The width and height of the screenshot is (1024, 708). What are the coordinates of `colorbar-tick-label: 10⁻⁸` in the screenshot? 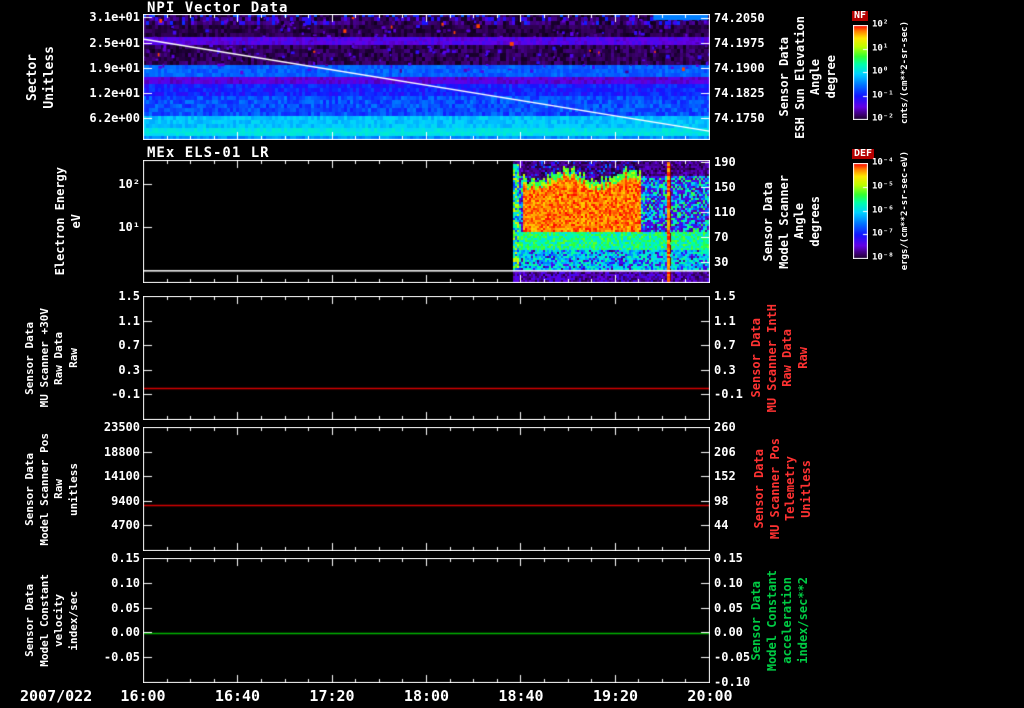 It's located at (883, 257).